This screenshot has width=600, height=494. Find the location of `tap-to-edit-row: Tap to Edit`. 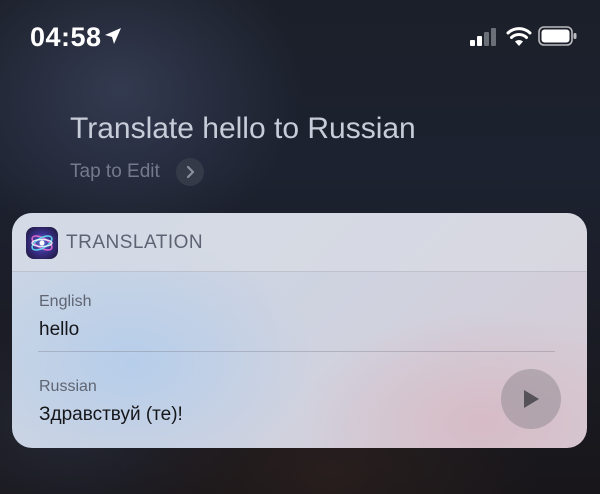

tap-to-edit-row: Tap to Edit is located at coordinates (137, 172).